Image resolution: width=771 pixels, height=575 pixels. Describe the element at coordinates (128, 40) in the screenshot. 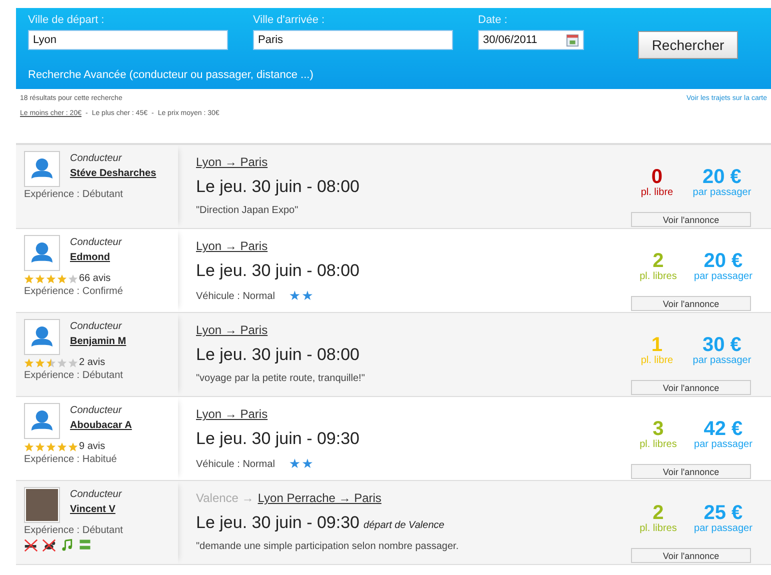

I see `input-field: Lyon` at that location.